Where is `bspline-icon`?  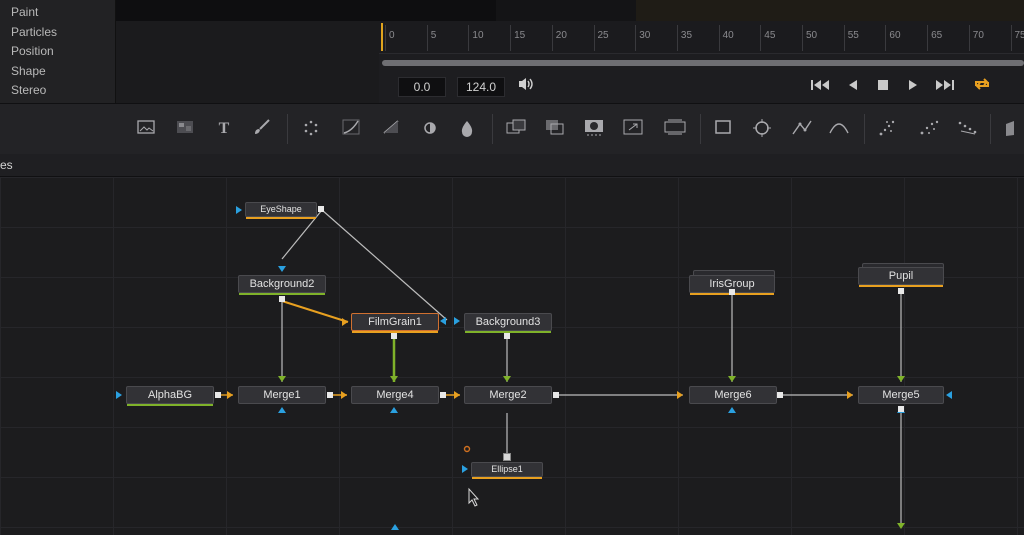
bspline-icon is located at coordinates (838, 129).